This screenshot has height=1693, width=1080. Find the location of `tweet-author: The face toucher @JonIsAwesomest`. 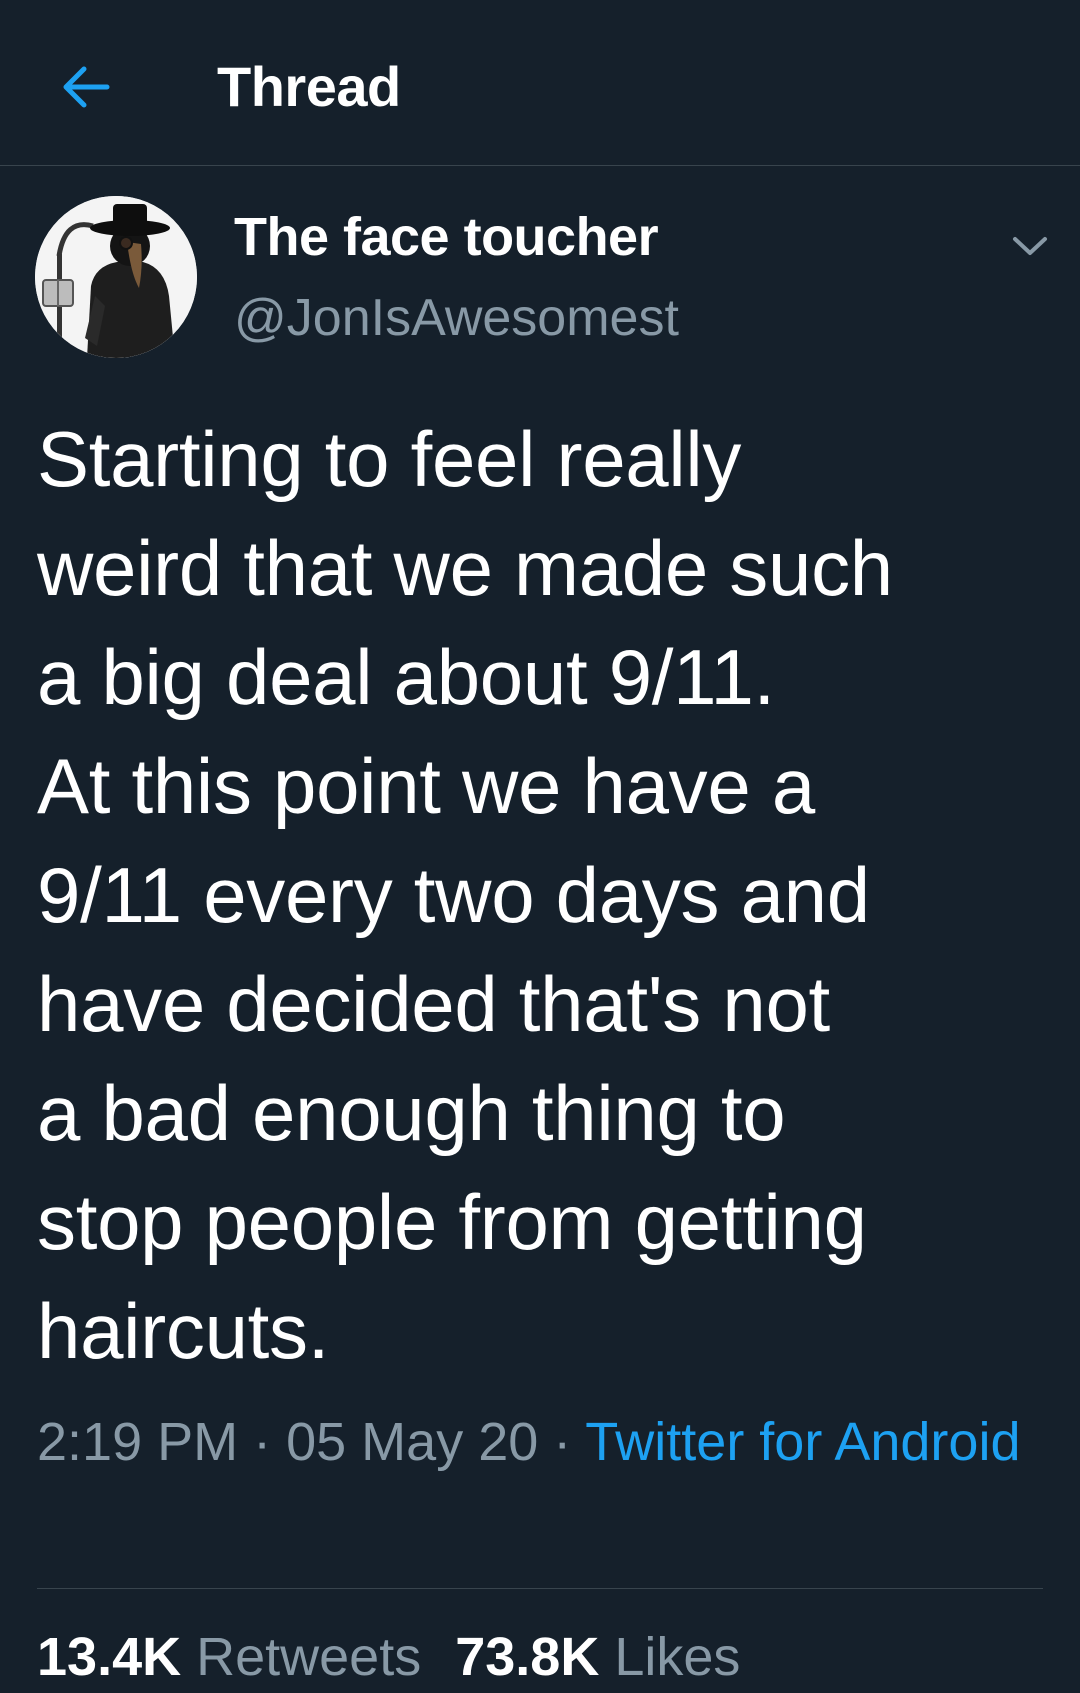

tweet-author: The face toucher @JonIsAwesomest is located at coordinates (540, 276).